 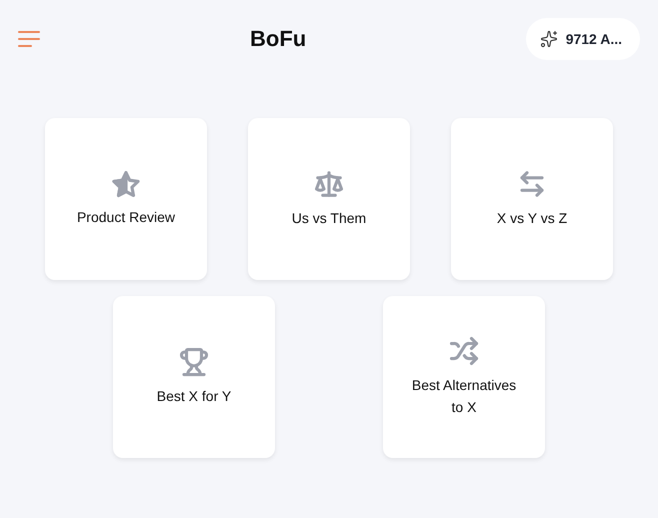 I want to click on app-title: BoFu, so click(x=278, y=39).